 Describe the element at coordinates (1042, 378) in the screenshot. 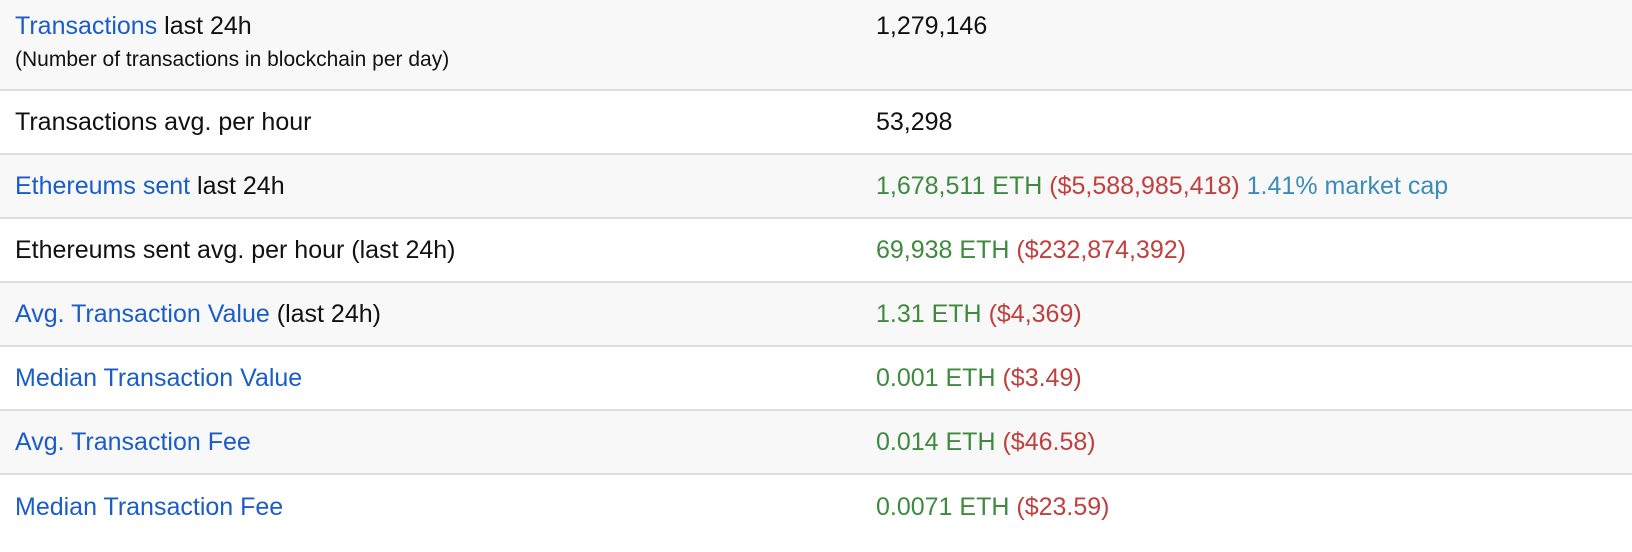

I see `usd-amount: ($3.49)` at that location.